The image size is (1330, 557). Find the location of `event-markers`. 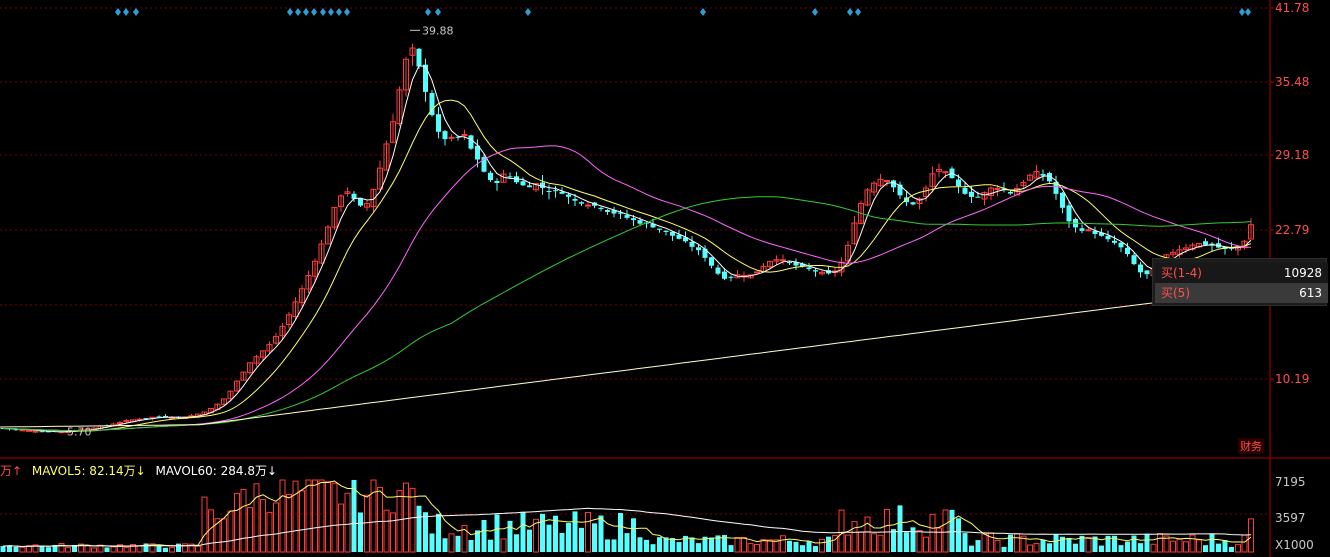

event-markers is located at coordinates (683, 12).